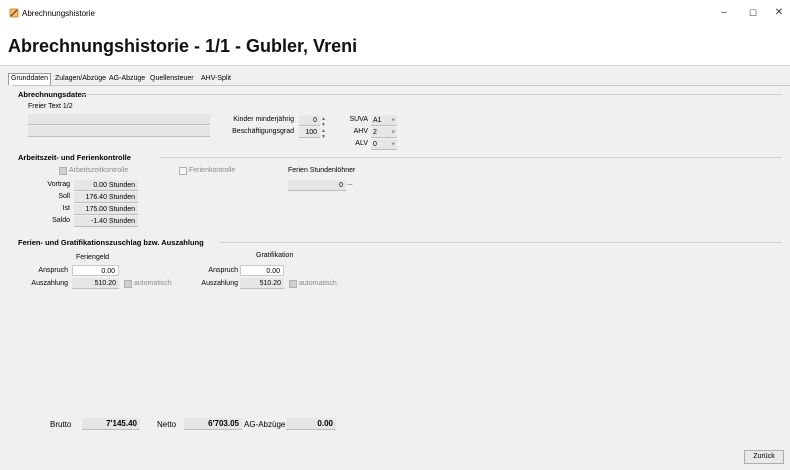 This screenshot has height=470, width=790. I want to click on netto-value: 6'703.05, so click(213, 424).